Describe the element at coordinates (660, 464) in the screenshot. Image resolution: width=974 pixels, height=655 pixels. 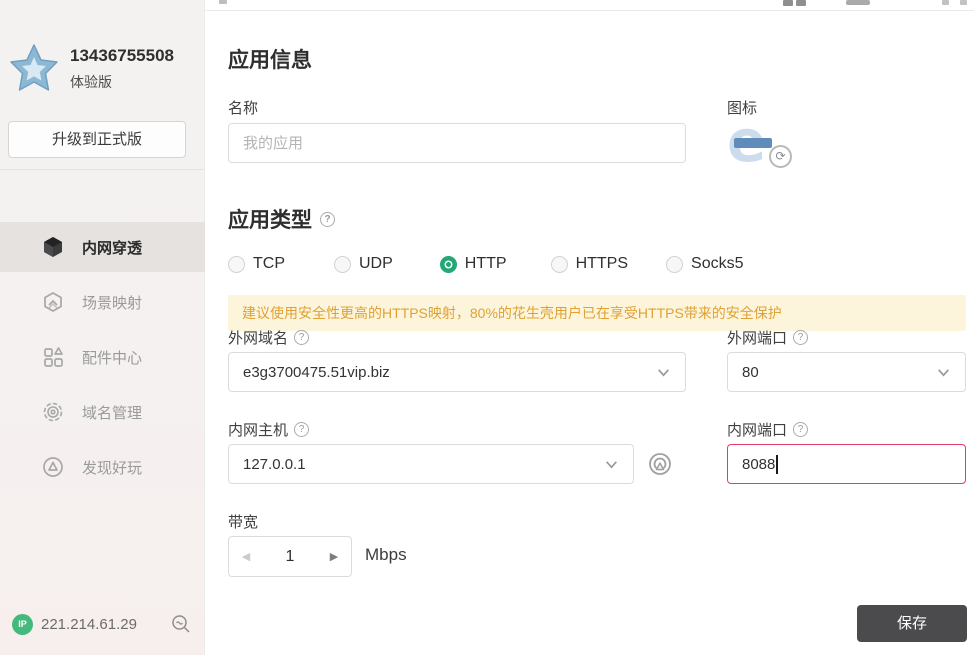
I see `scan-lan-icon` at that location.